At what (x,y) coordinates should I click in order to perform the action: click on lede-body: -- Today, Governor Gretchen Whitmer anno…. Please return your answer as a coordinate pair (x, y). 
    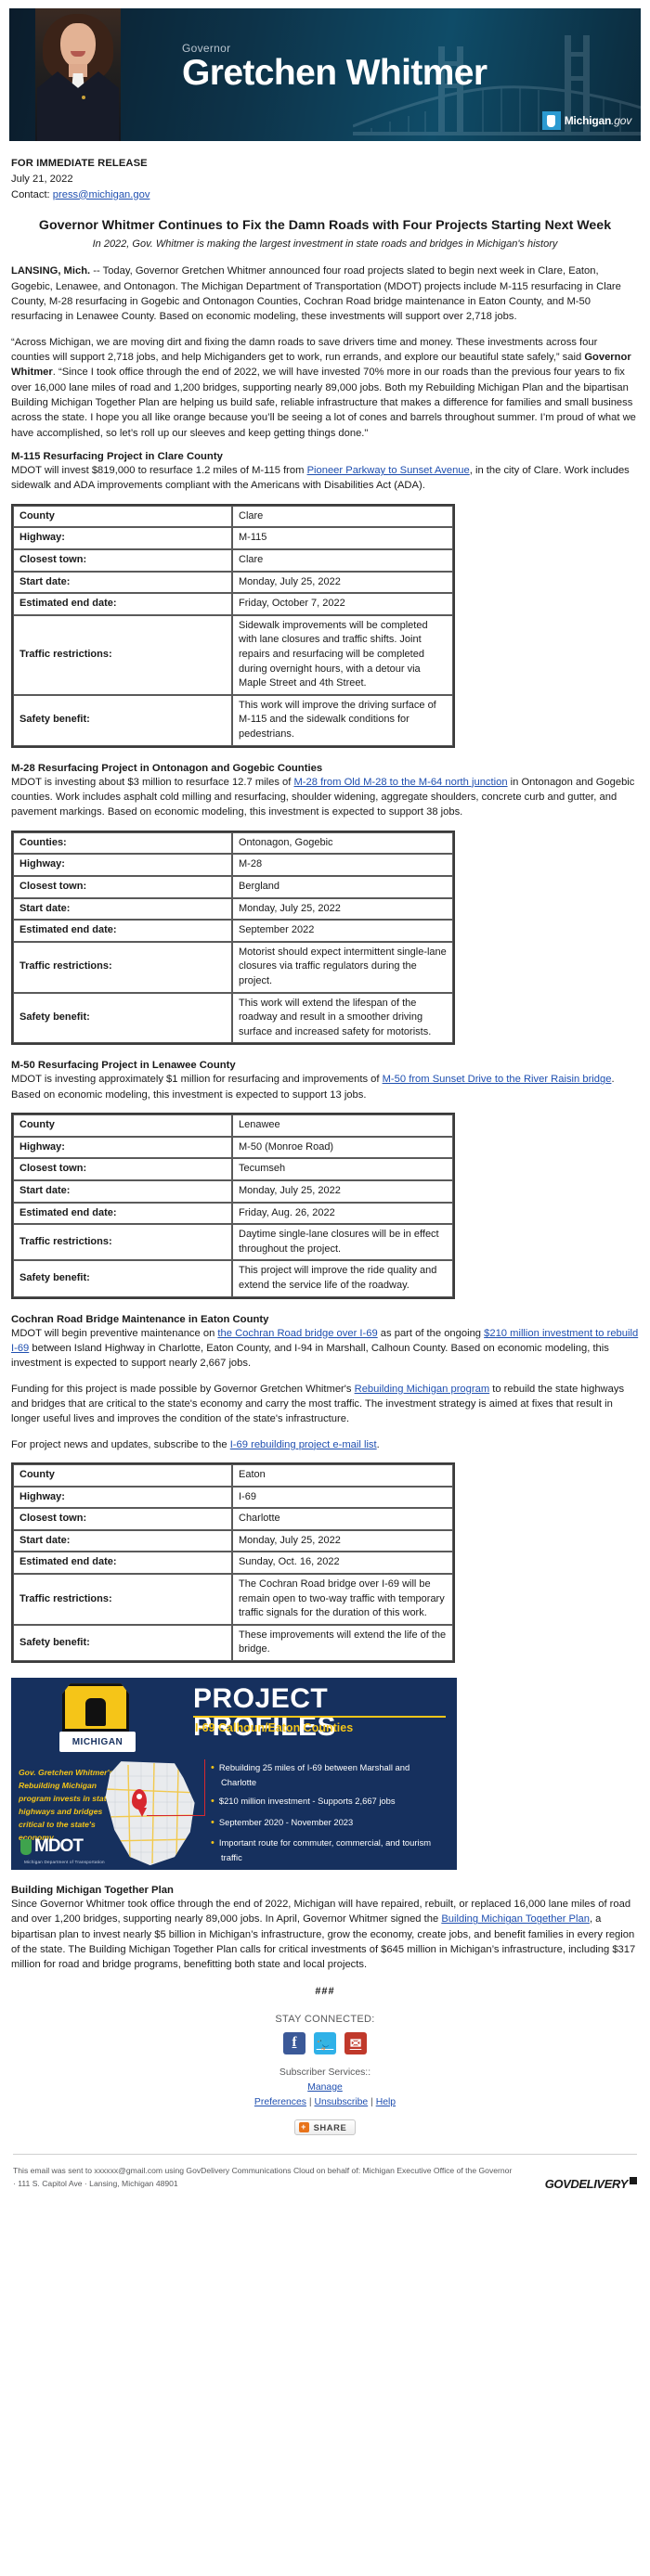
    Looking at the image, I should click on (316, 294).